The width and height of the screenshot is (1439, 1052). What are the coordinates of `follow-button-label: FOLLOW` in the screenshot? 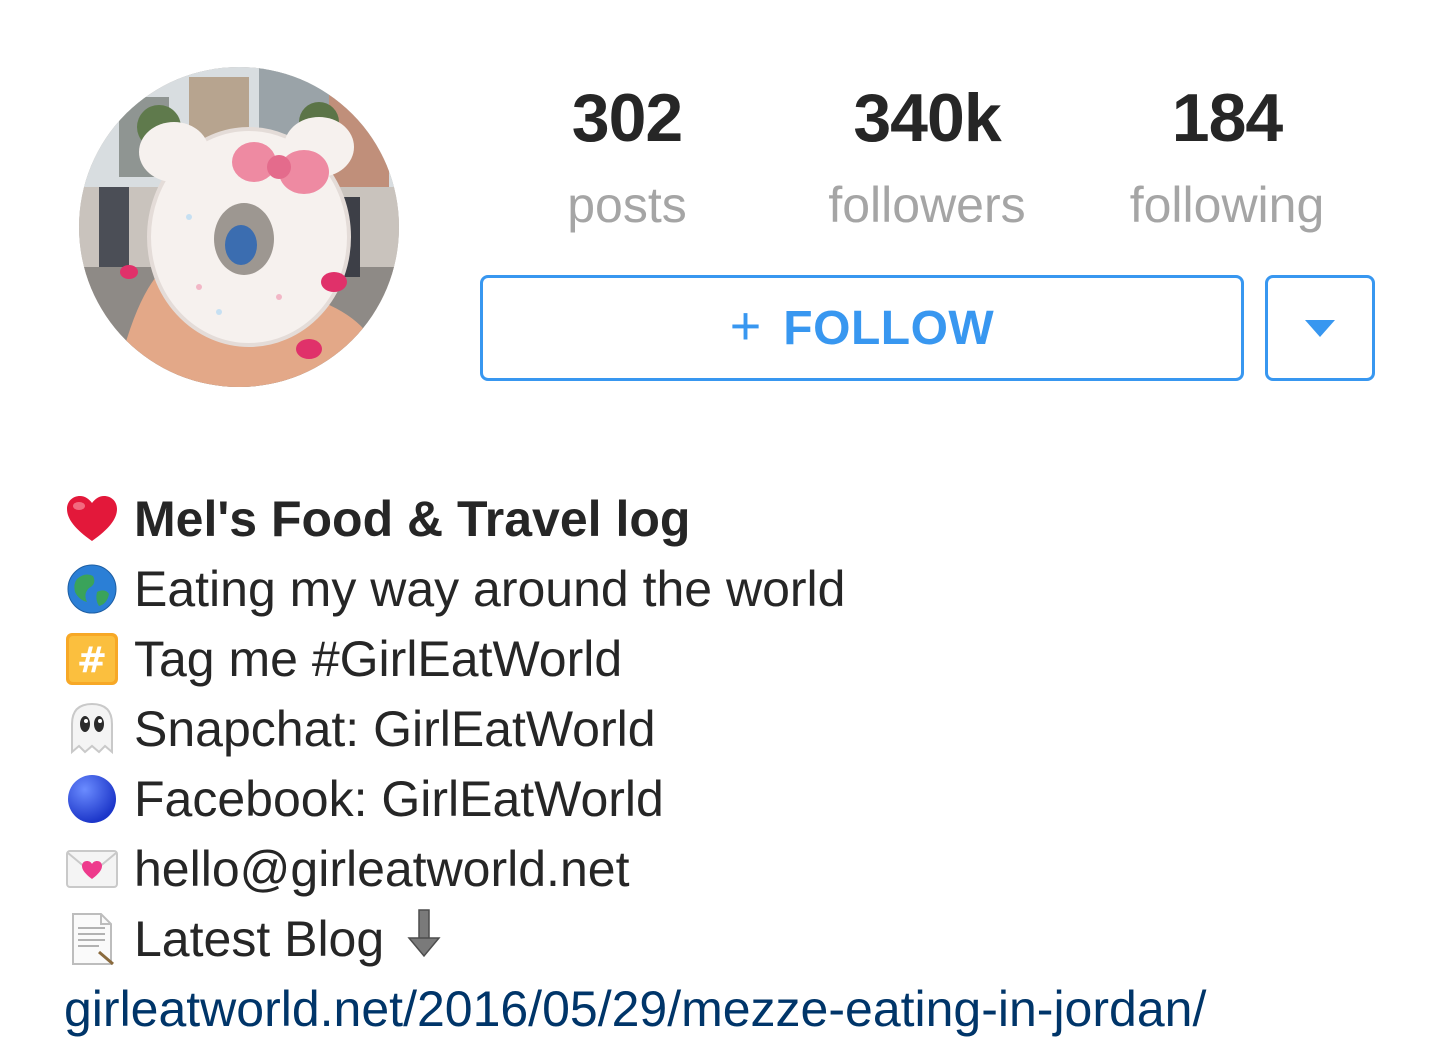 It's located at (889, 328).